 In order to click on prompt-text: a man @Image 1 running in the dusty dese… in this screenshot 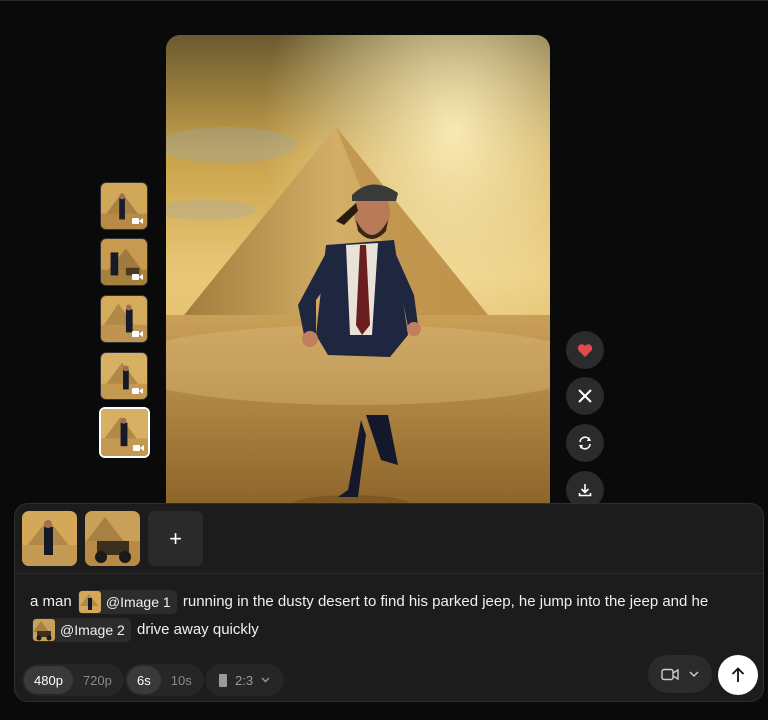, I will do `click(387, 616)`.